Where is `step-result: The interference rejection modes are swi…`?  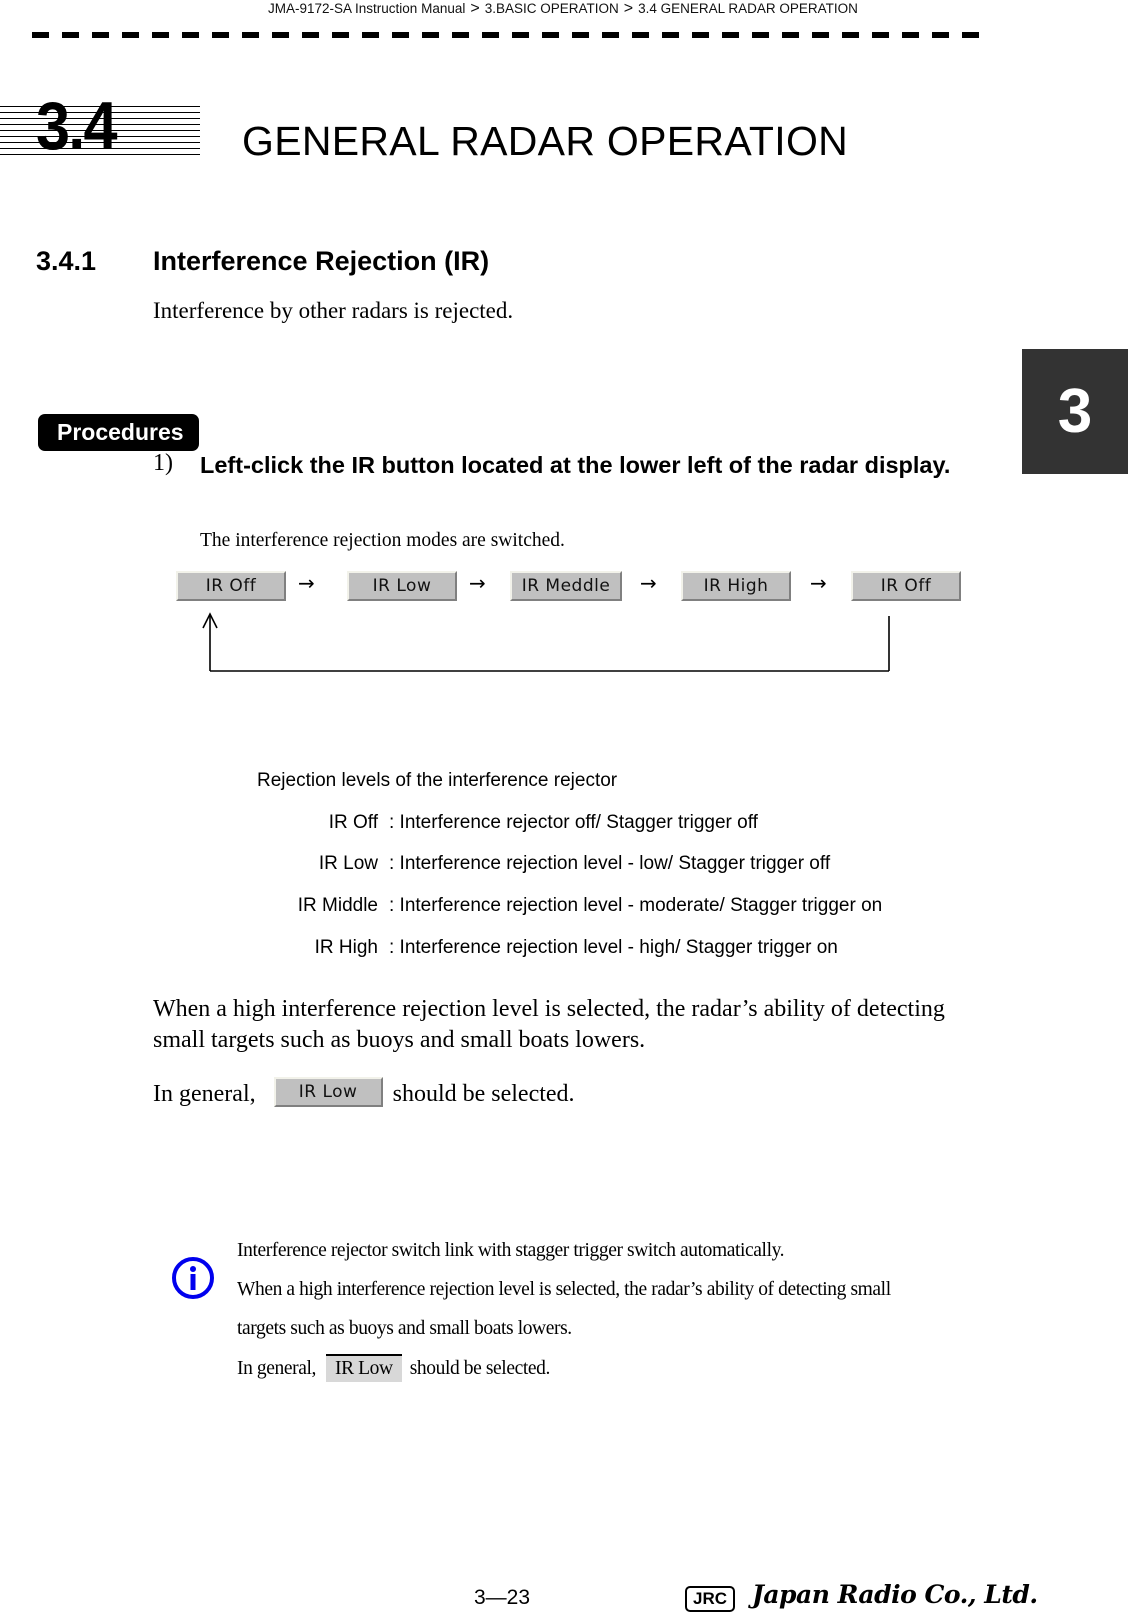
step-result: The interference rejection modes are swi… is located at coordinates (382, 540).